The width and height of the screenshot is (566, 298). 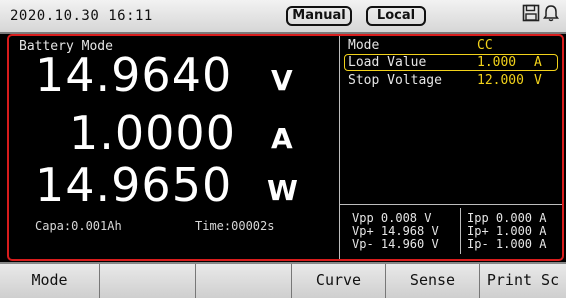 I want to click on datetime: 2020.10.30 16:11, so click(x=81, y=16).